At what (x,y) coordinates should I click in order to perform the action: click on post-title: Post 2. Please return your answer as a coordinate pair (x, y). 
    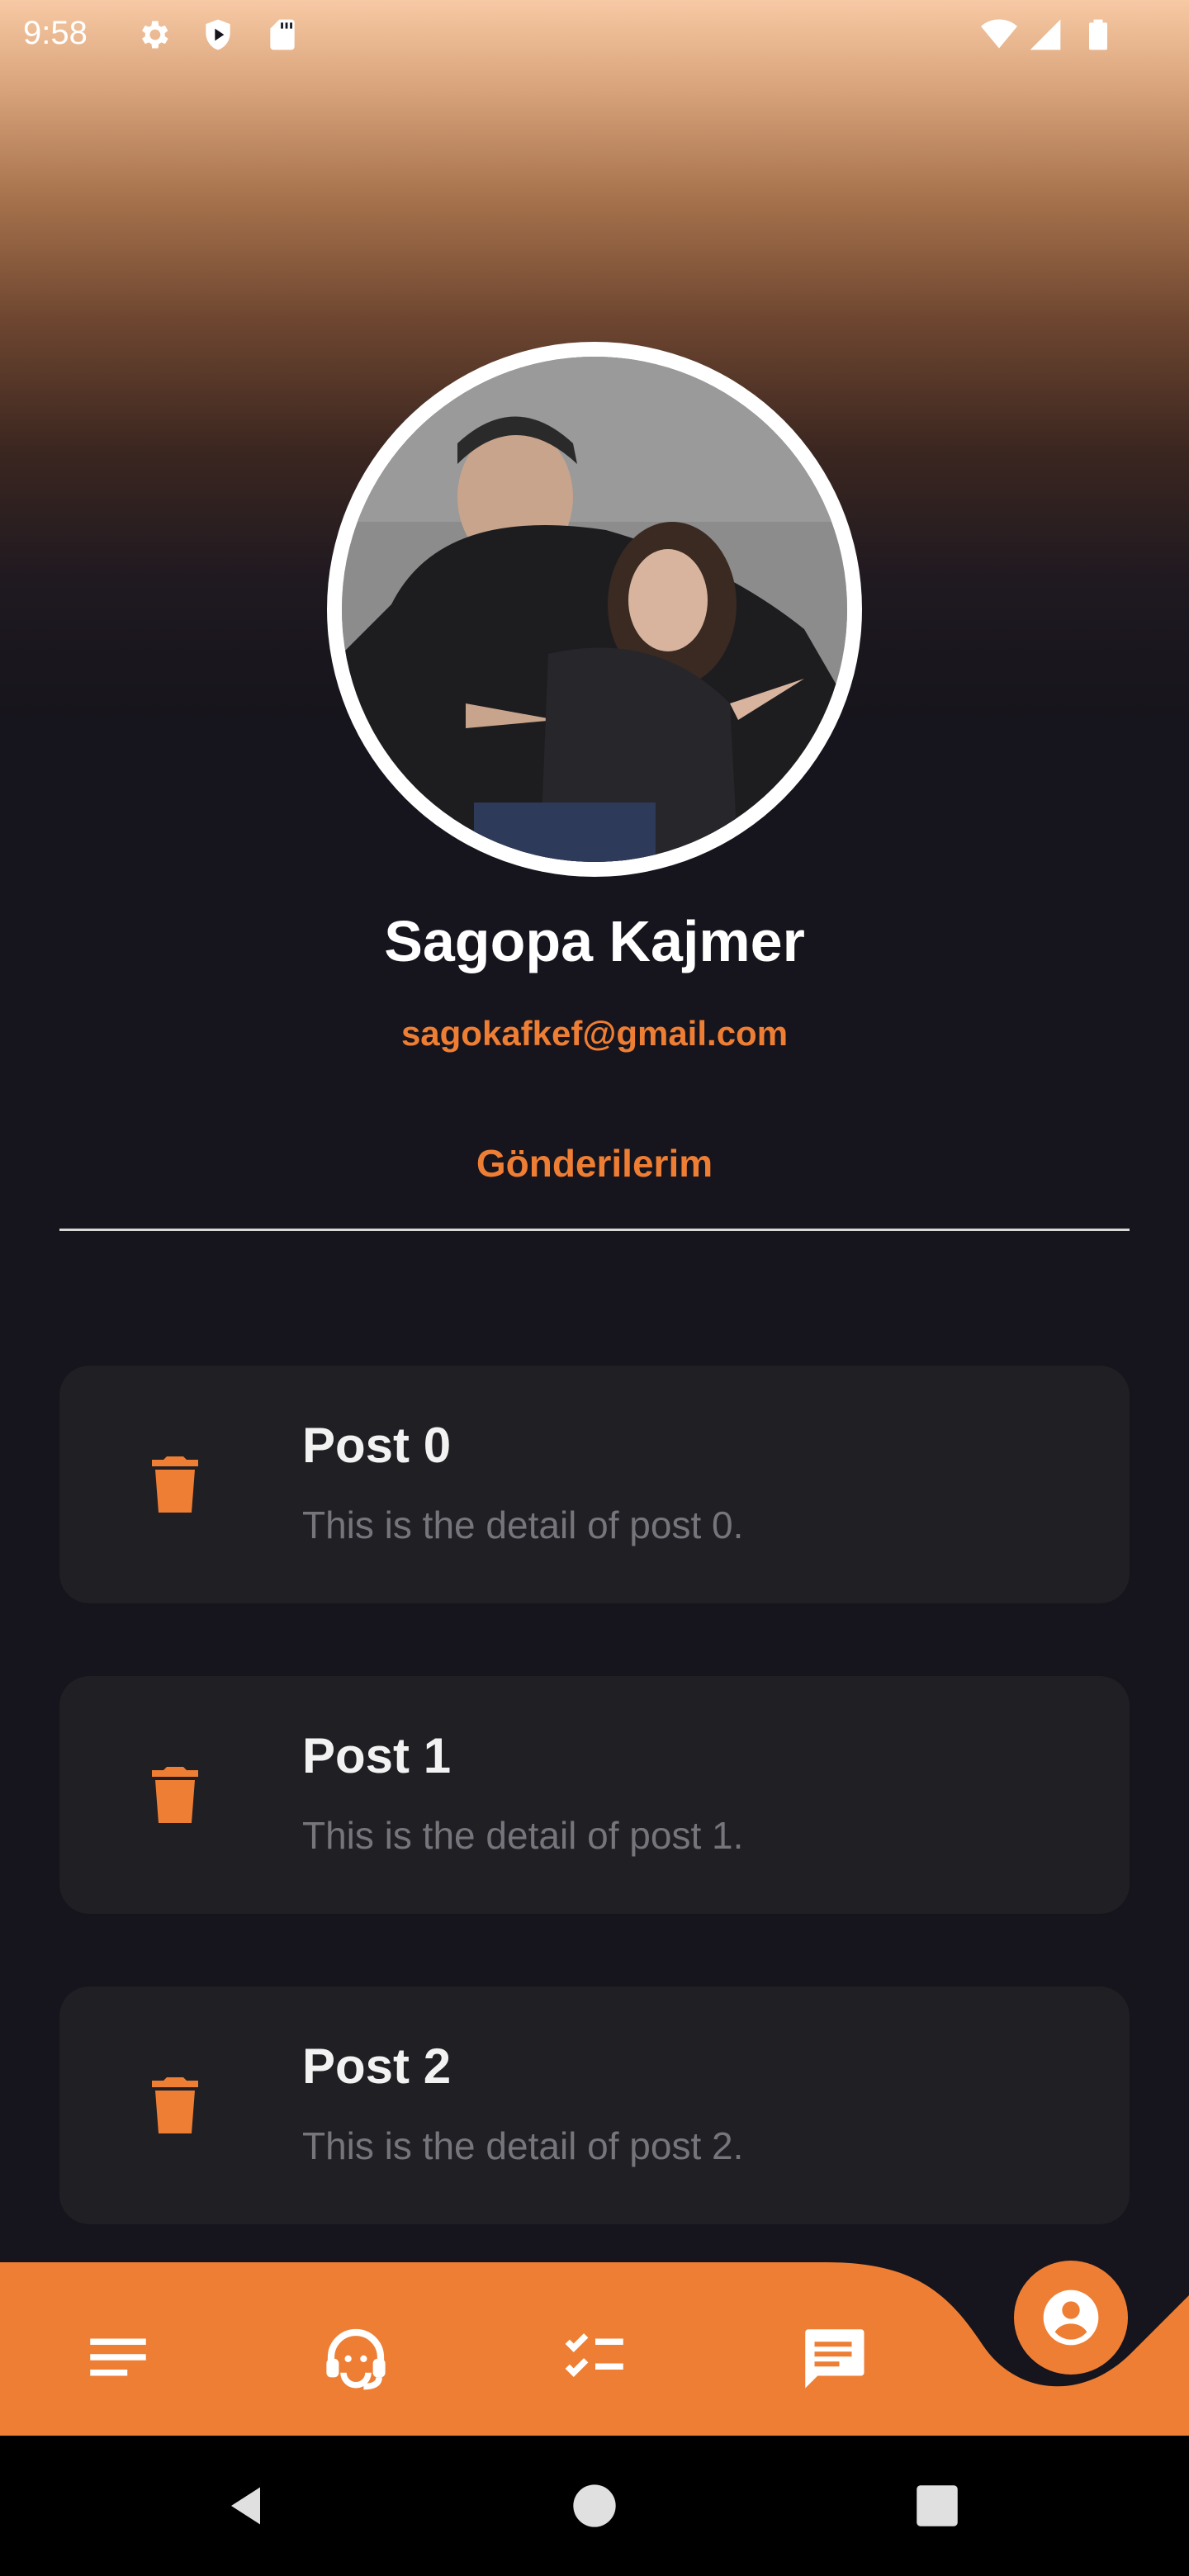
    Looking at the image, I should click on (377, 2066).